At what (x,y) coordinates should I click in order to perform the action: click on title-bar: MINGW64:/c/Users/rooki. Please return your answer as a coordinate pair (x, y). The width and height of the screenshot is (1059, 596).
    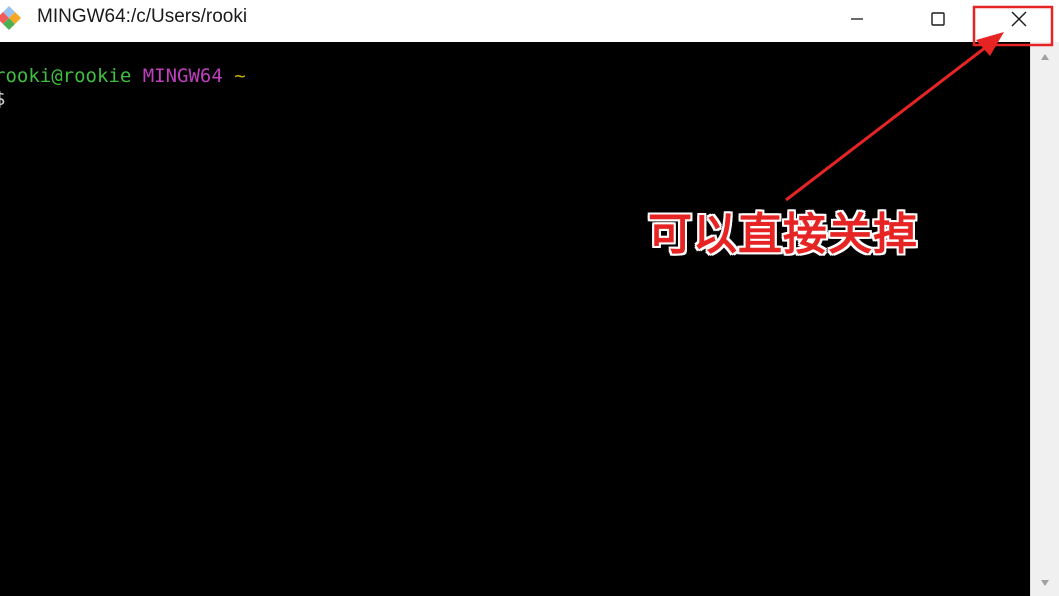
    Looking at the image, I should click on (529, 21).